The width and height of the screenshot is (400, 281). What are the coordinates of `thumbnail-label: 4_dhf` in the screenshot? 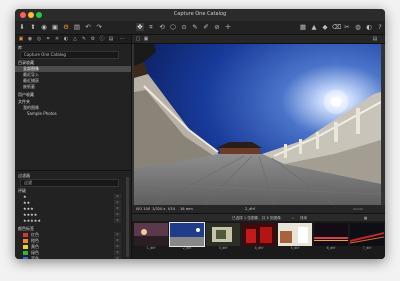 It's located at (259, 248).